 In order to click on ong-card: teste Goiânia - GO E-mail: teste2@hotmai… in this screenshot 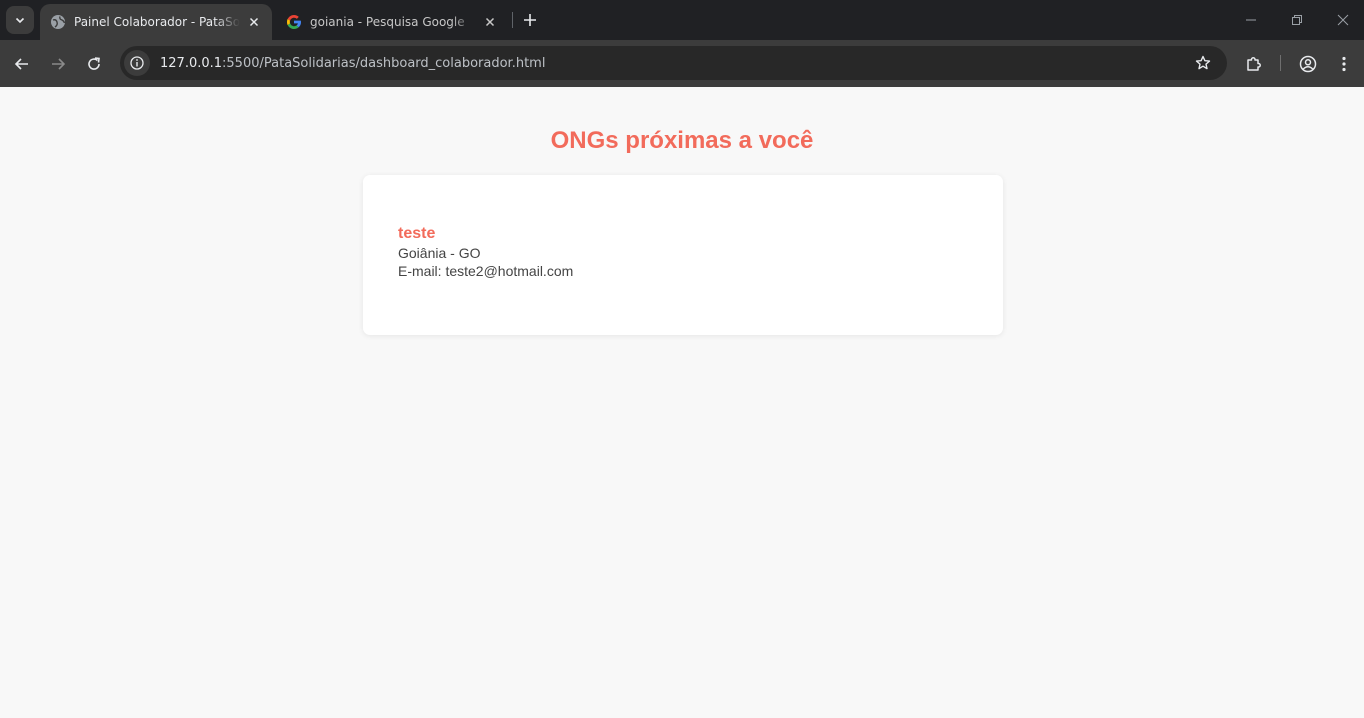, I will do `click(683, 255)`.